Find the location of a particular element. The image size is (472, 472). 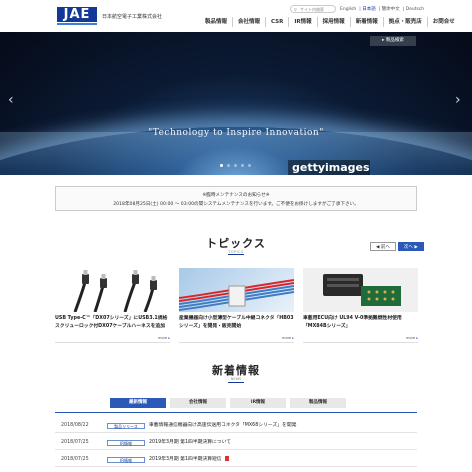

product-search-button: 製品検索 is located at coordinates (393, 41).